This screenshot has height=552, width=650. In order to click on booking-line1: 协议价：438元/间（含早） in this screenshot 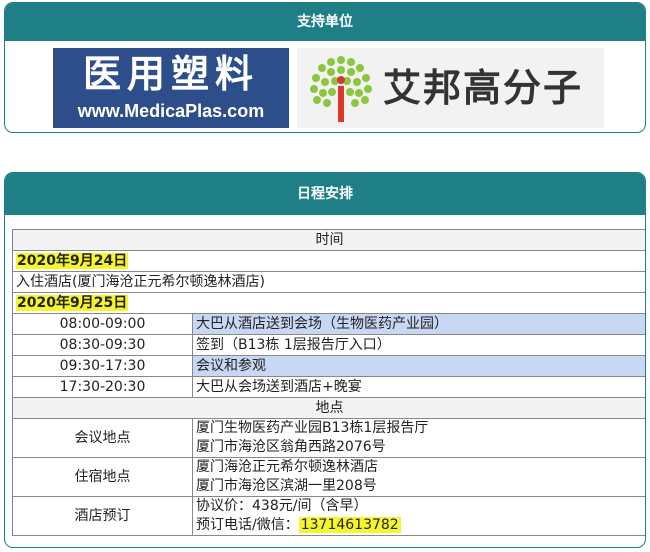, I will do `click(282, 506)`.